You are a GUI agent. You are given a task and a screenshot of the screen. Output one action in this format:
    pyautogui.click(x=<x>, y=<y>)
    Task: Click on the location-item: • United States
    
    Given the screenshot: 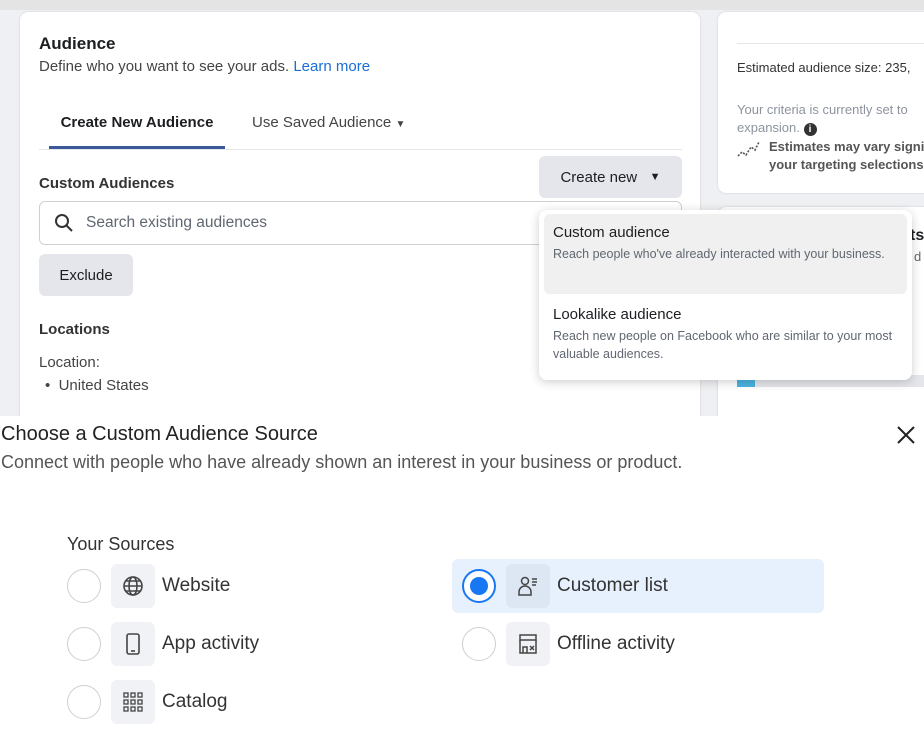 What is the action you would take?
    pyautogui.click(x=97, y=385)
    